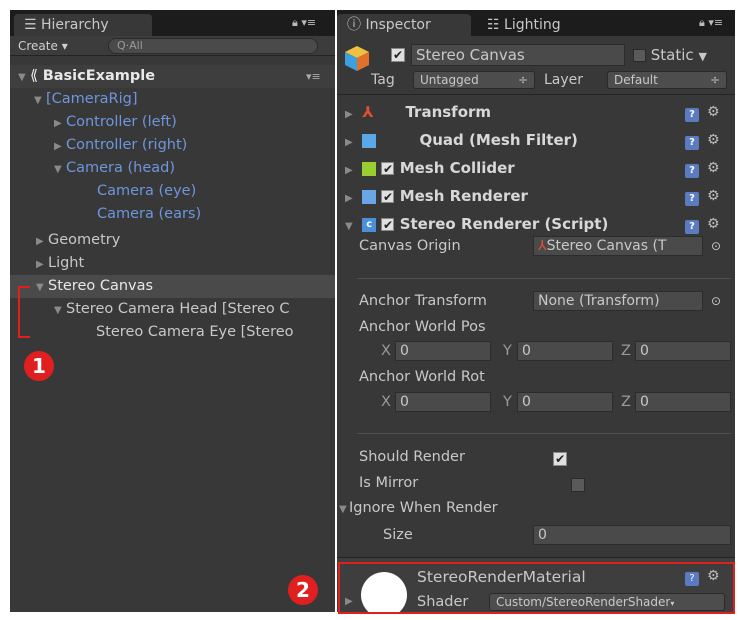 This screenshot has height=620, width=738. What do you see at coordinates (172, 122) in the screenshot?
I see `list-item: ▶ Controller (left)` at bounding box center [172, 122].